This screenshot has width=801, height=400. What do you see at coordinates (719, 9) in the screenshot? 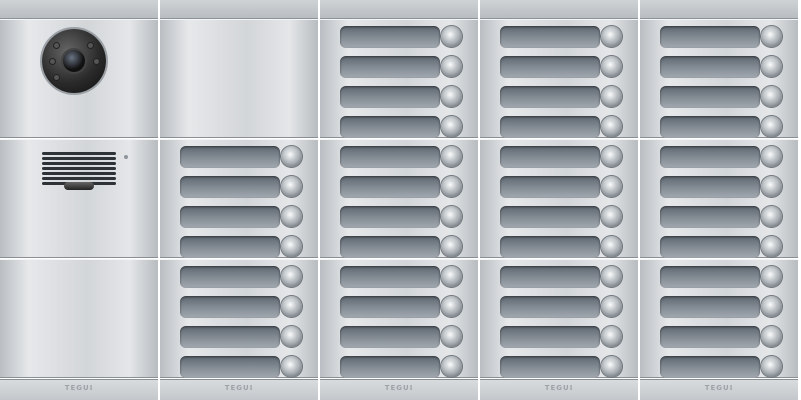
I see `column-top-cap` at bounding box center [719, 9].